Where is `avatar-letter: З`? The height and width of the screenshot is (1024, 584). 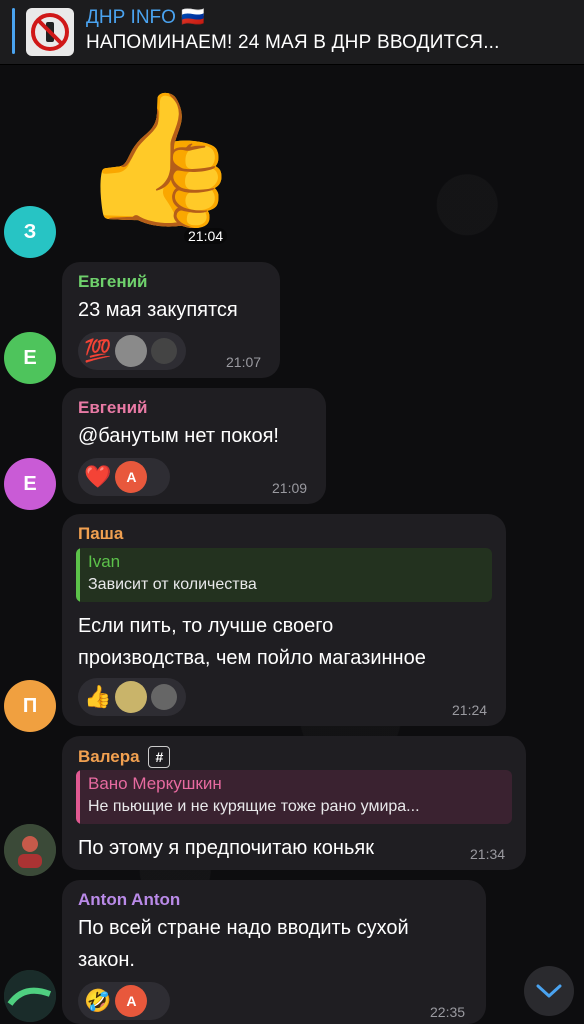
avatar-letter: З is located at coordinates (30, 231).